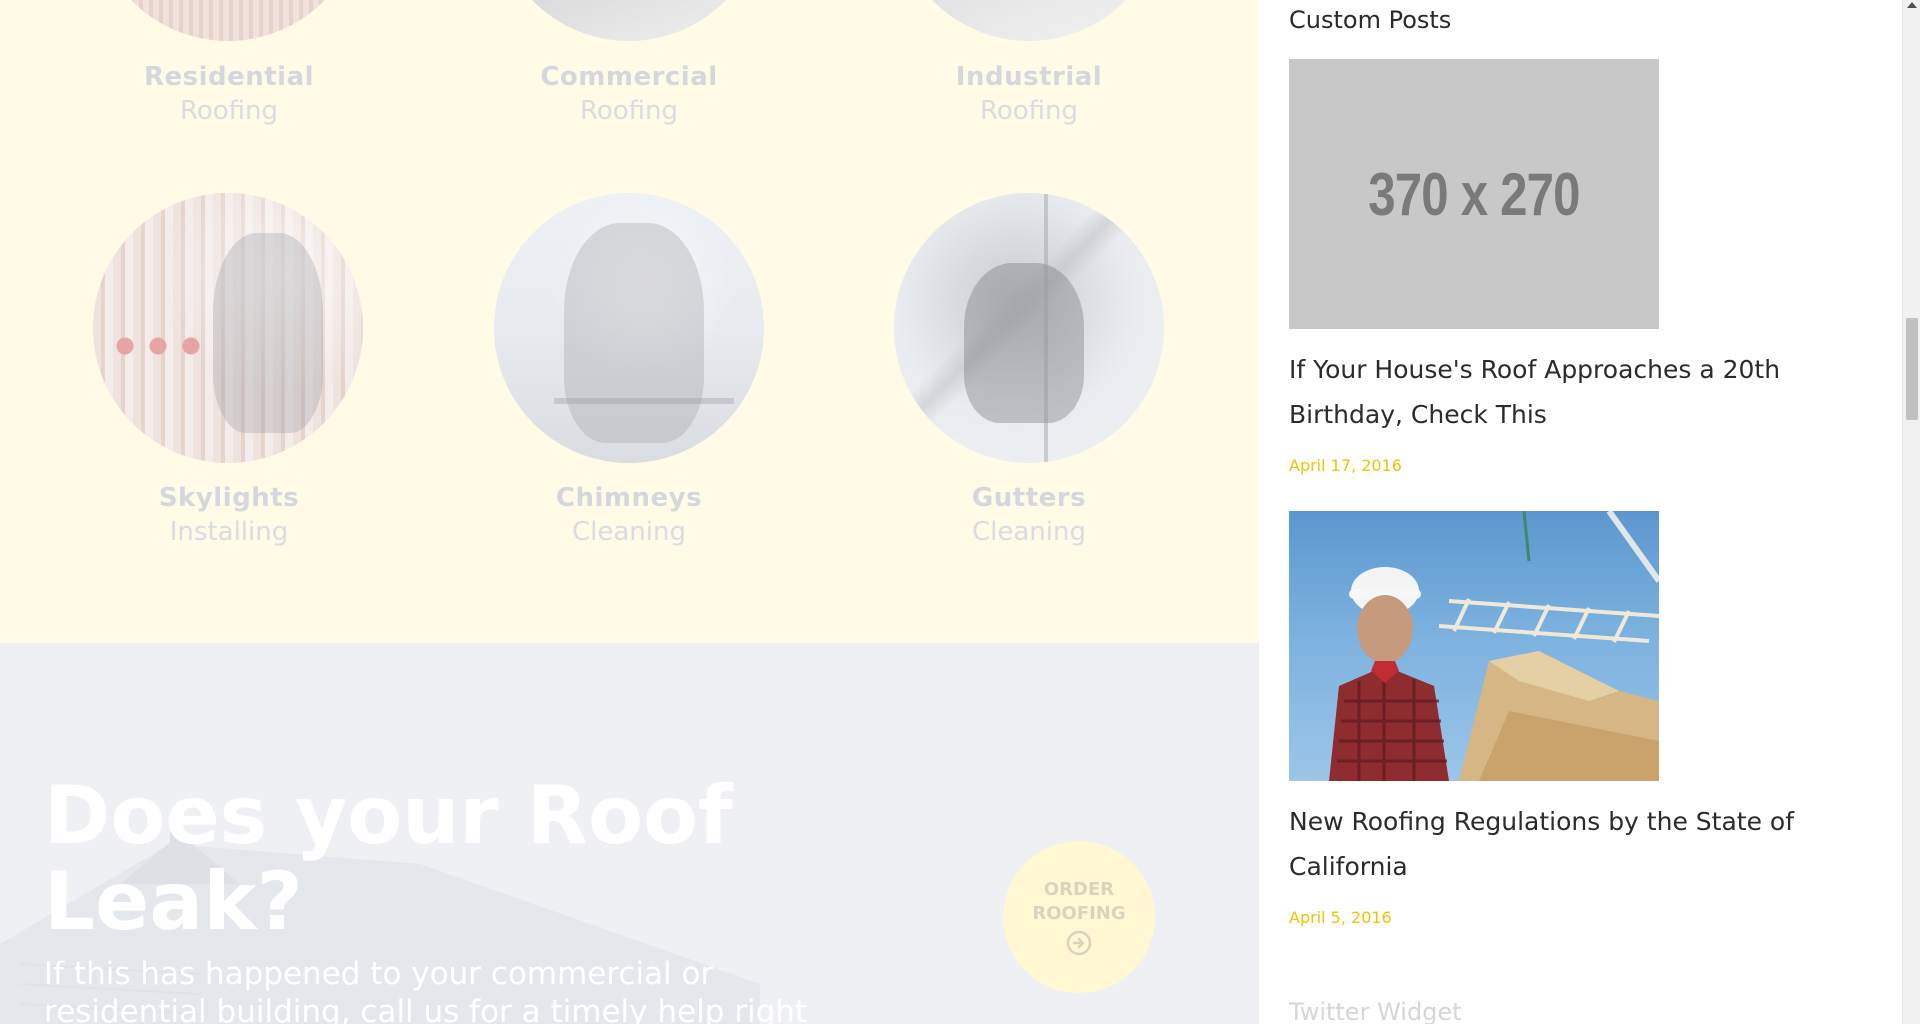 The image size is (1920, 1024). I want to click on service-title: Industrial, so click(1029, 77).